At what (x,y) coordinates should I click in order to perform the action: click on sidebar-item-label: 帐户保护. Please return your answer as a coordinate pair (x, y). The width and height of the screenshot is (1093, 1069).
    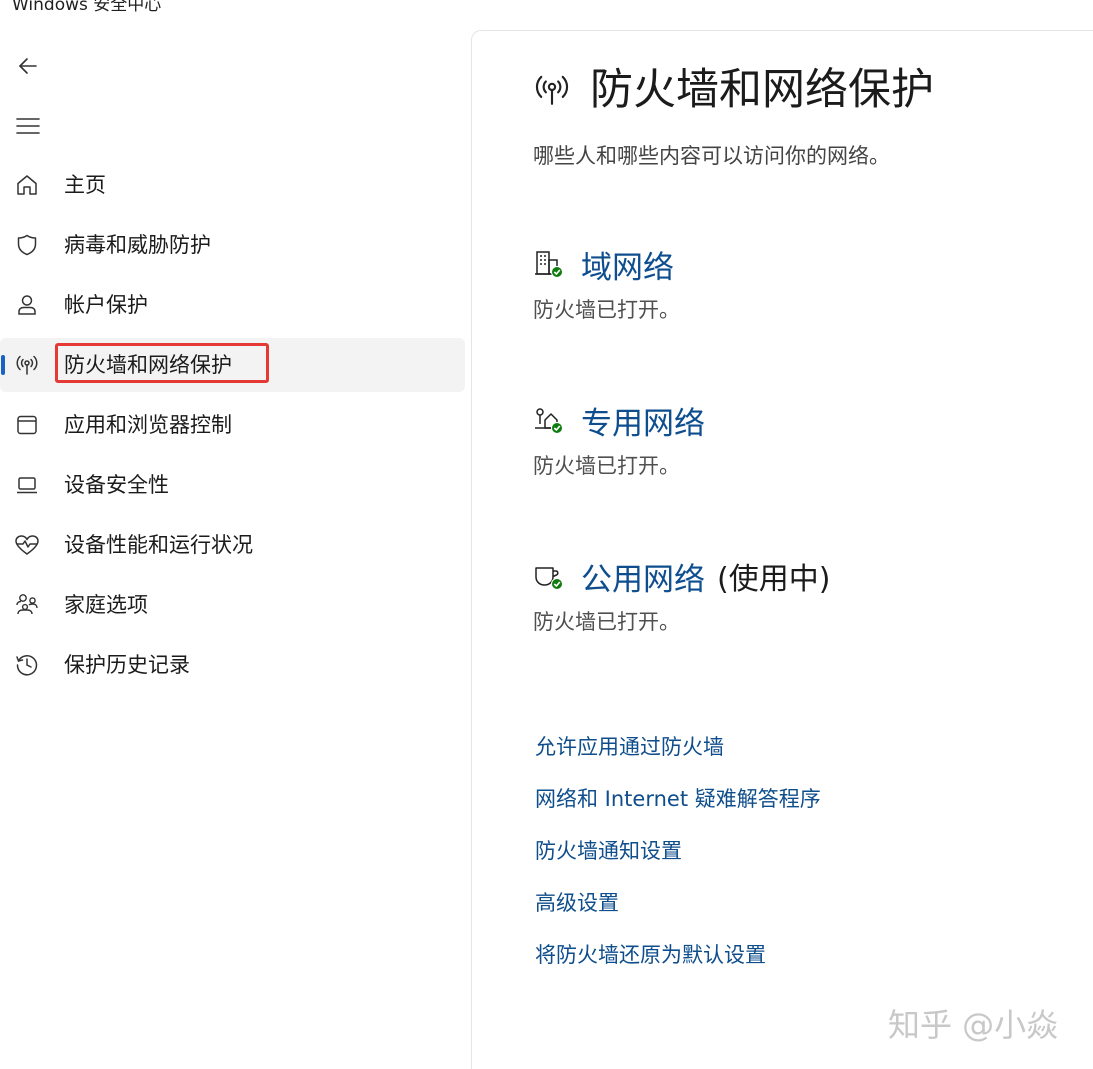
    Looking at the image, I should click on (106, 305).